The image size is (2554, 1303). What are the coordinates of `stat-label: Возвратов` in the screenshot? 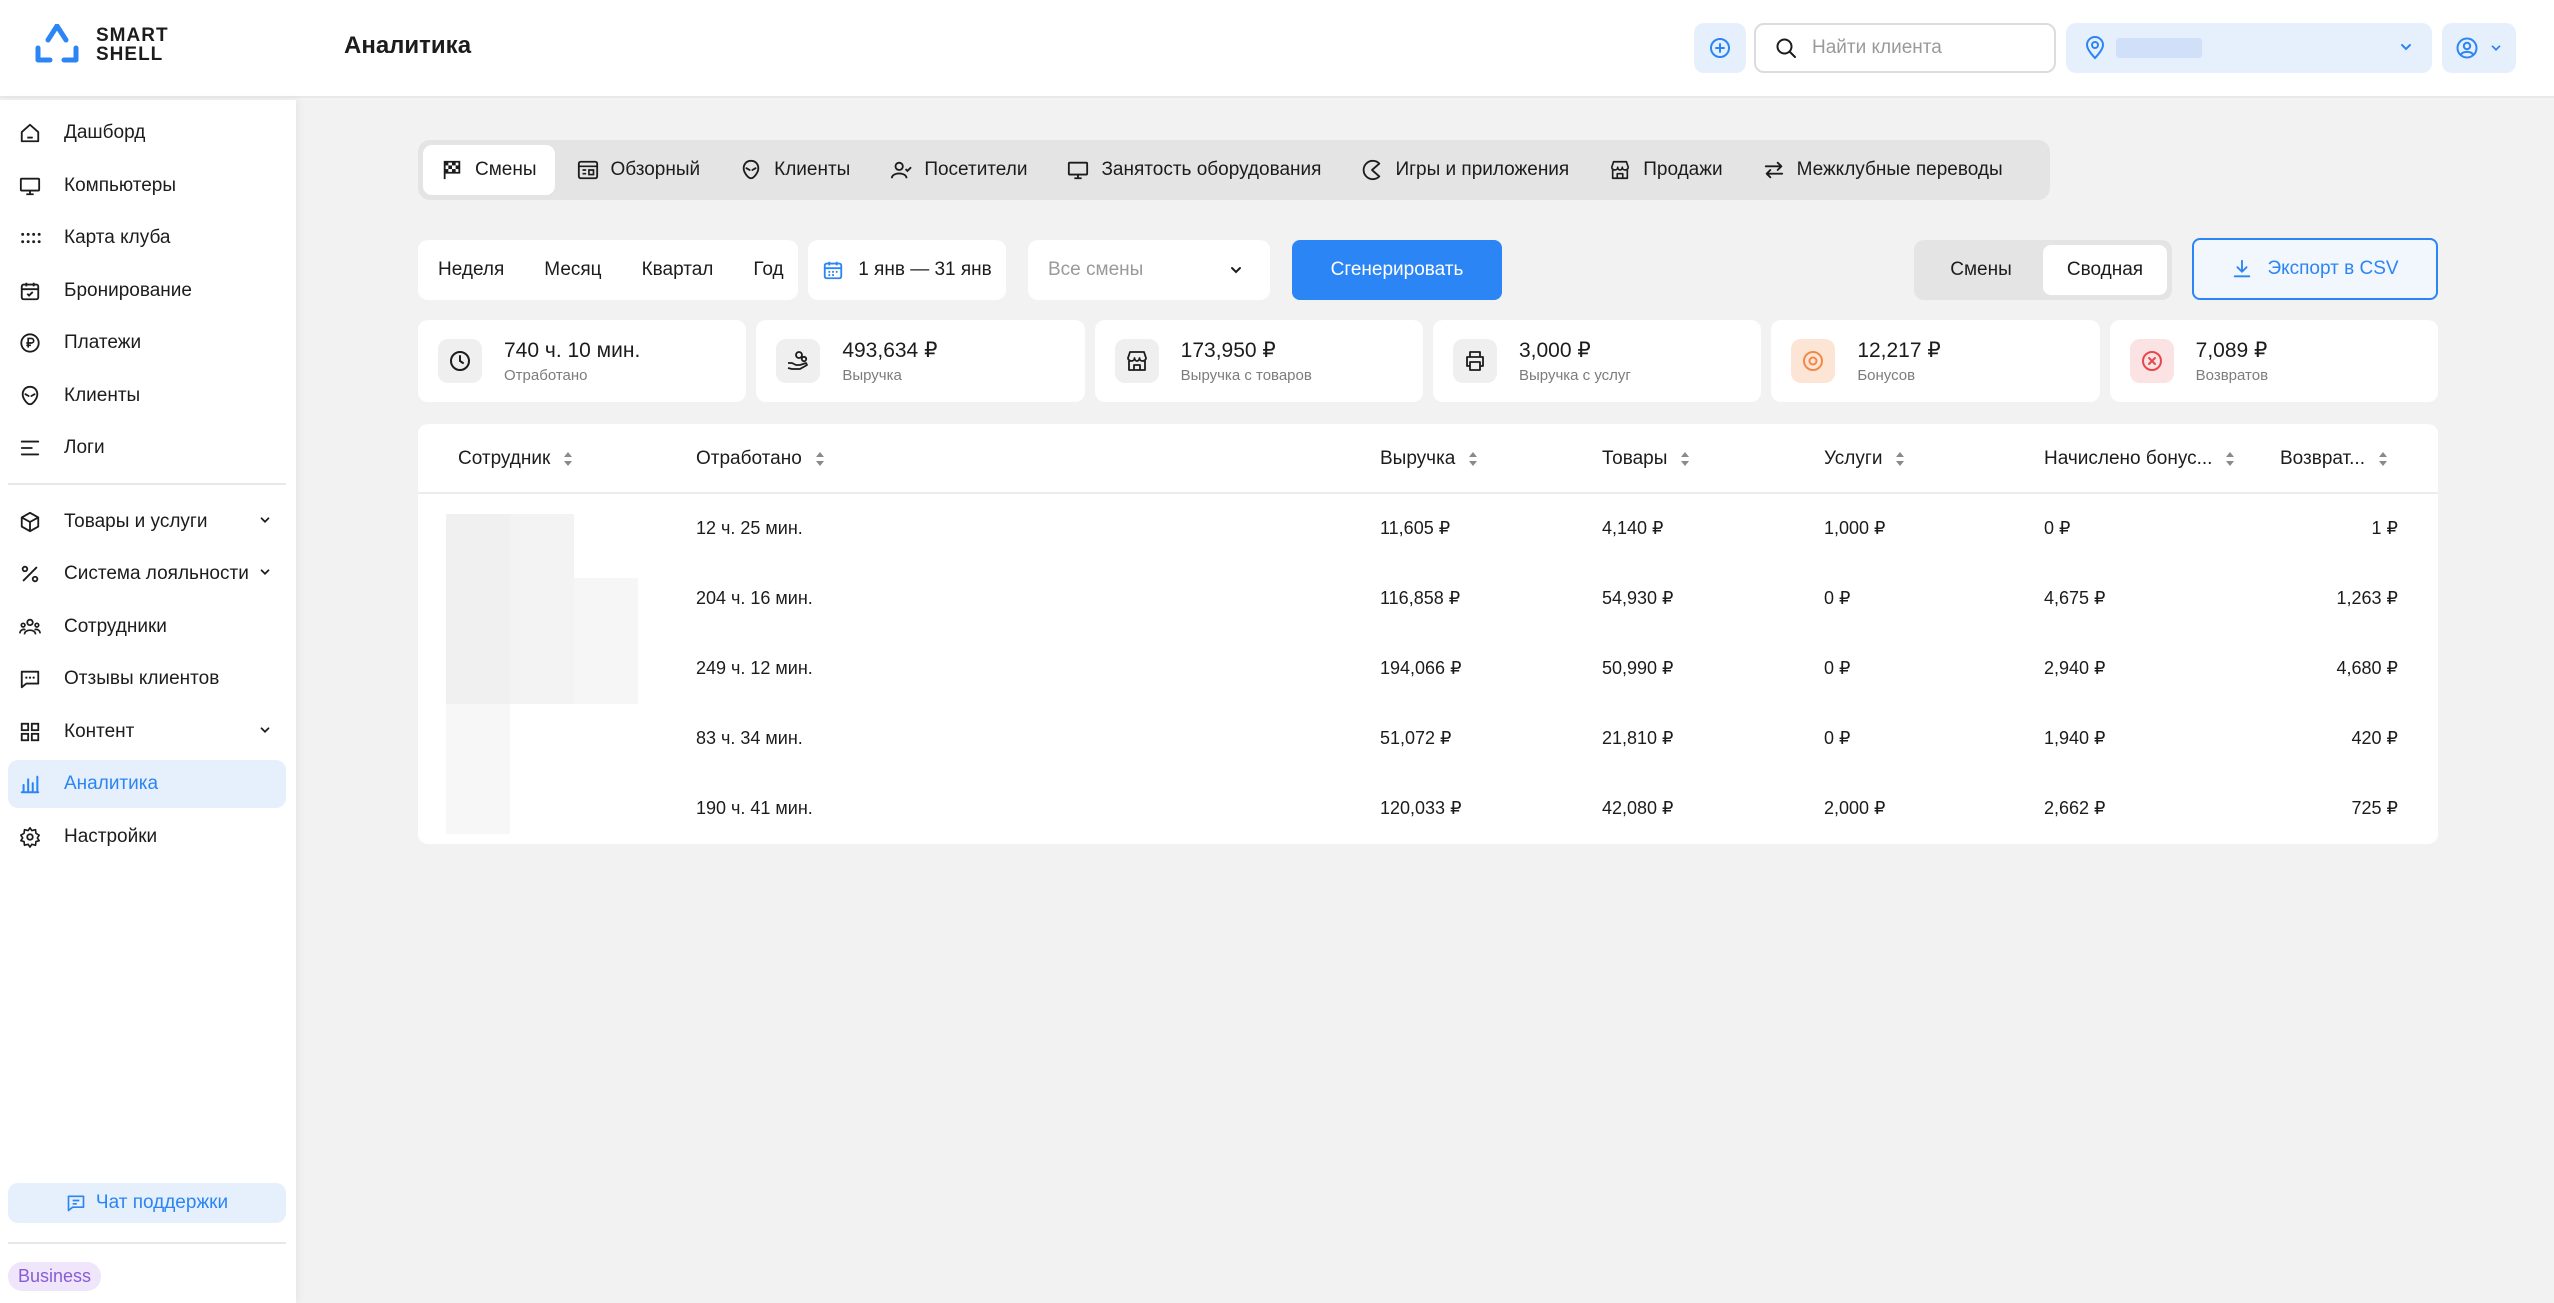 It's located at (2232, 375).